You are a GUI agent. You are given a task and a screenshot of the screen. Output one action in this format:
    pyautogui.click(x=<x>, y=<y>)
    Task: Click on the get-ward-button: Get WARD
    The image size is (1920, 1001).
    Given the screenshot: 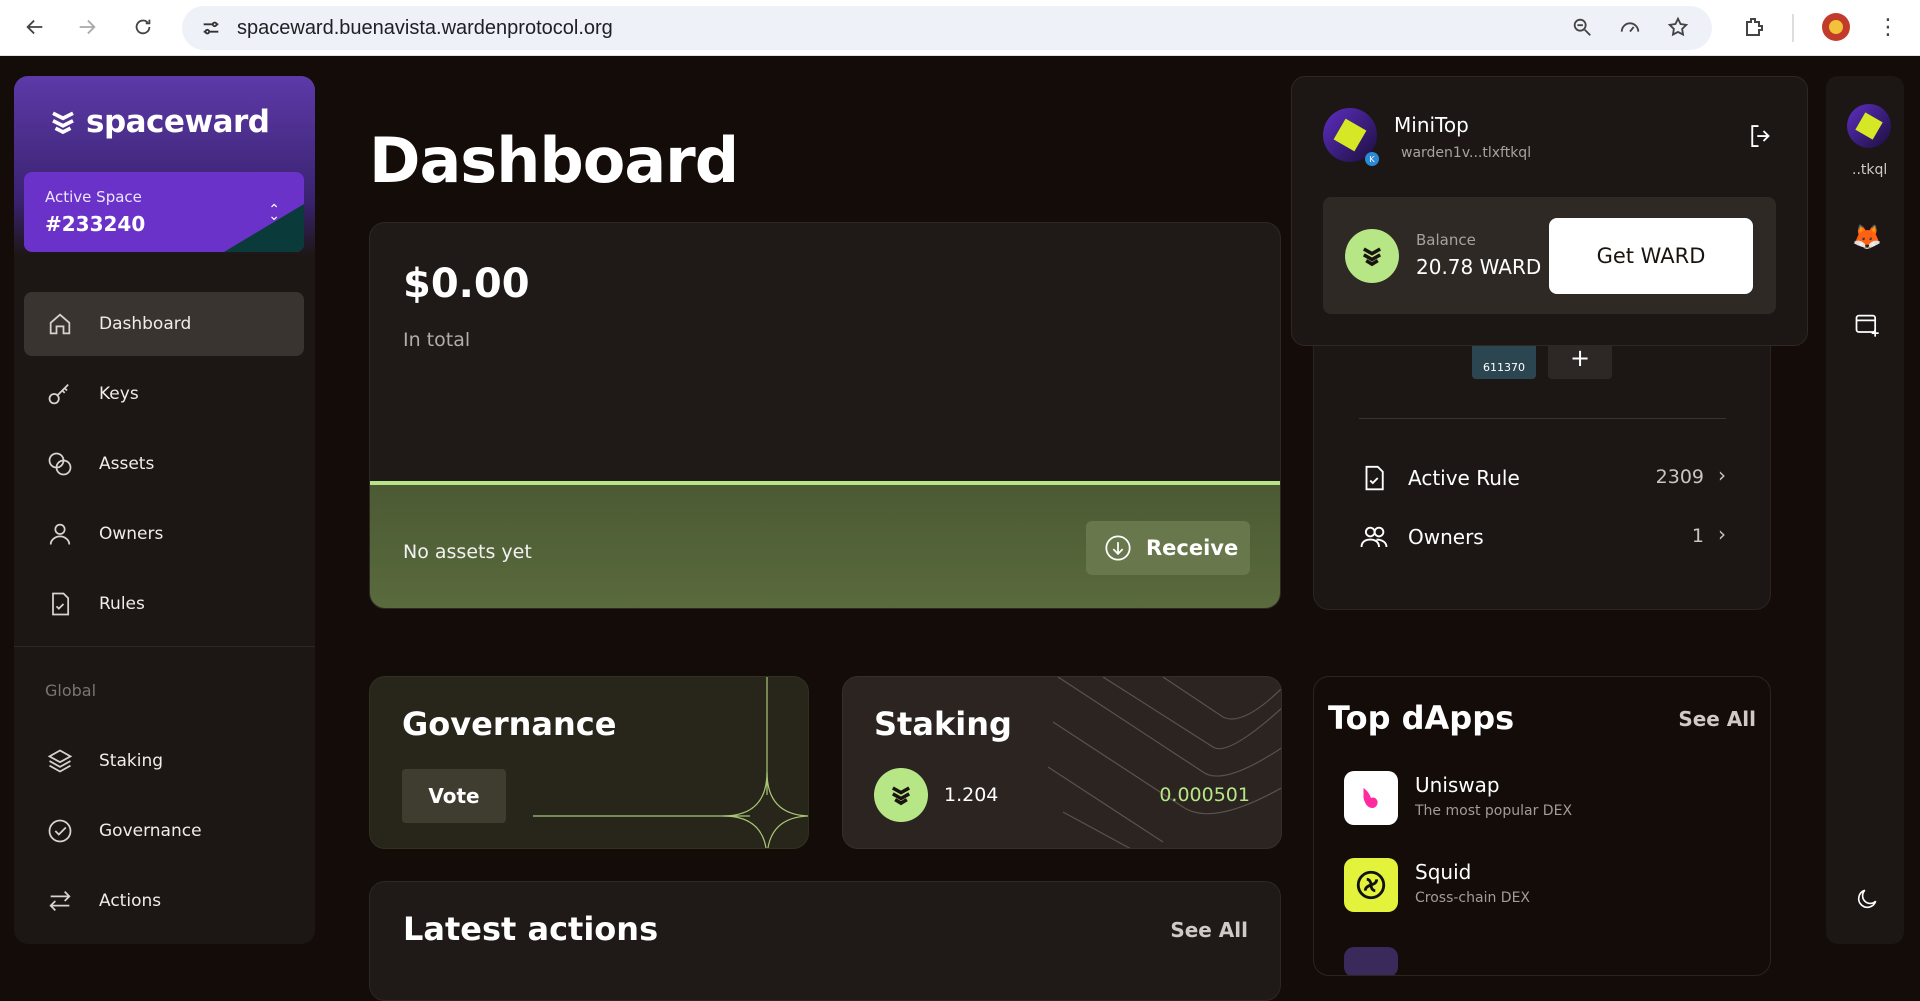 What is the action you would take?
    pyautogui.click(x=1651, y=256)
    